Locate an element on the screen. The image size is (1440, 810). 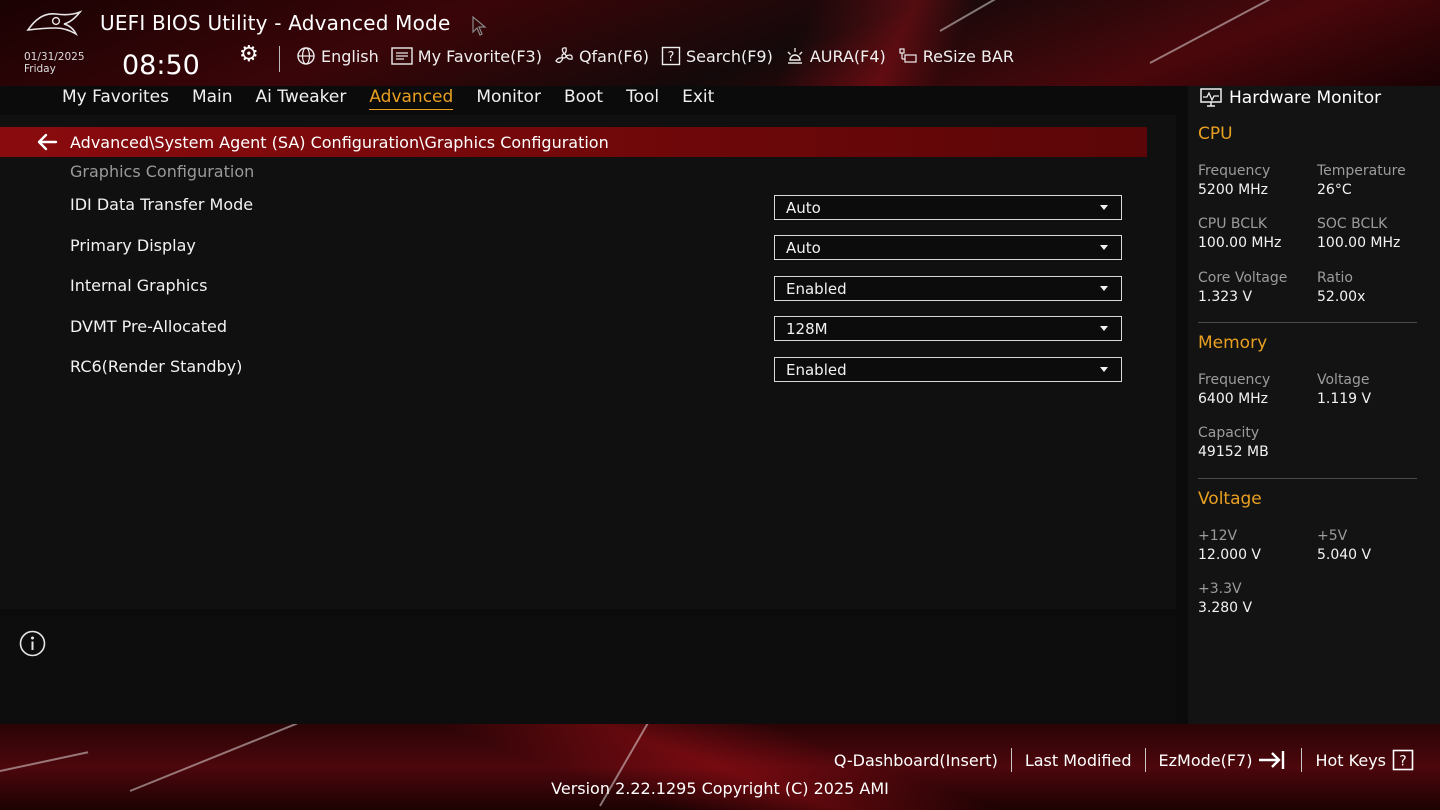
dropdown-primary-display: Auto is located at coordinates (948, 247).